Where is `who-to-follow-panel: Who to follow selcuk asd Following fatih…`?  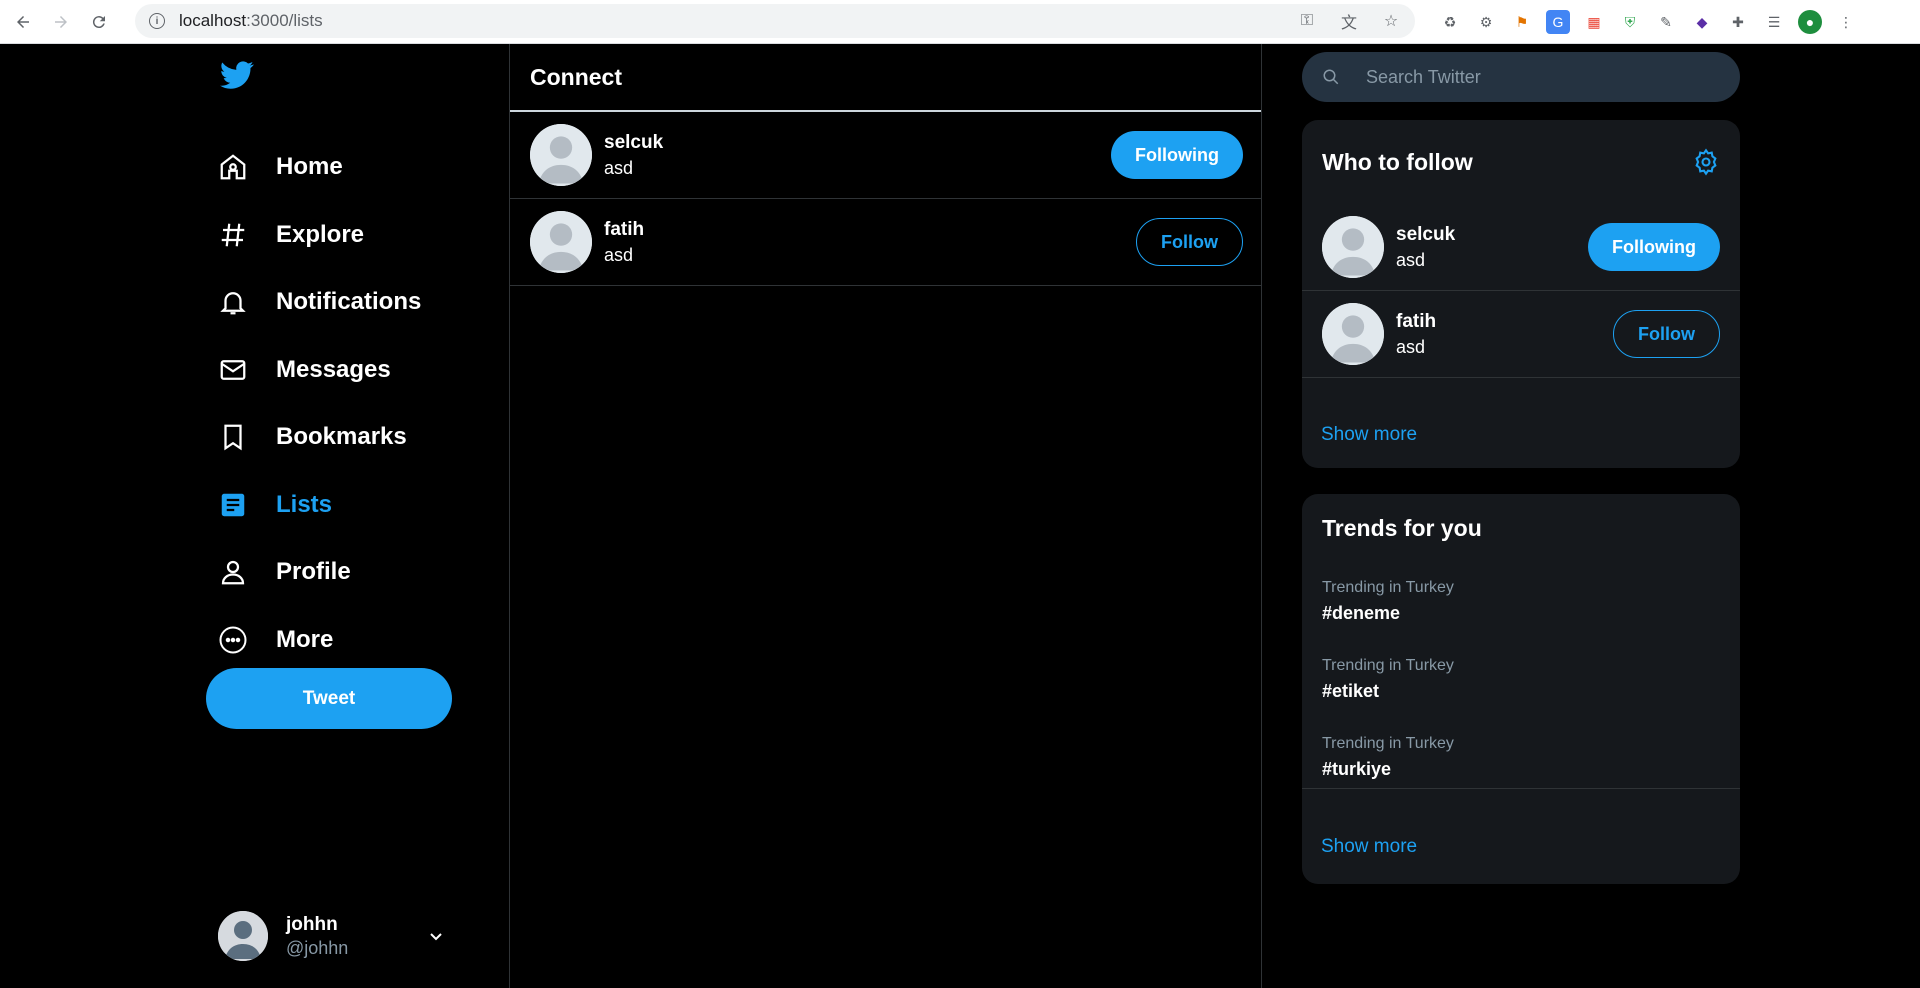
who-to-follow-panel: Who to follow selcuk asd Following fatih… is located at coordinates (1521, 294).